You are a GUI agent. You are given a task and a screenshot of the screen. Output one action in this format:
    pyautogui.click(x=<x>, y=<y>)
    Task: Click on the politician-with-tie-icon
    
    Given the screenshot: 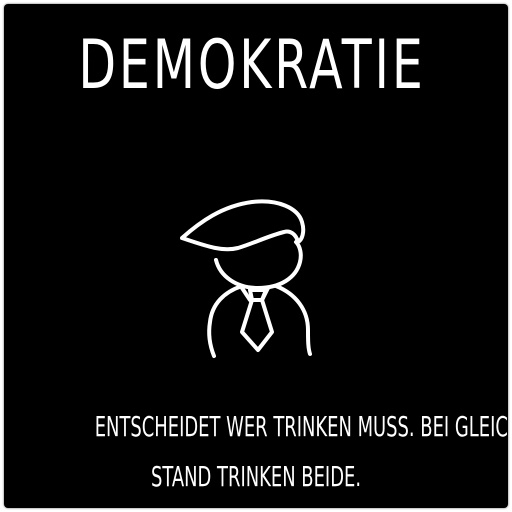 What is the action you would take?
    pyautogui.click(x=246, y=278)
    